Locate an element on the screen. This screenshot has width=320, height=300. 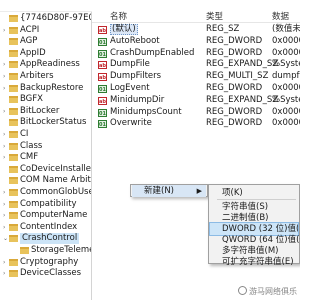
value-row: 01AutoReboot REG_DWORD 0x00000 is located at coordinates (196, 41).